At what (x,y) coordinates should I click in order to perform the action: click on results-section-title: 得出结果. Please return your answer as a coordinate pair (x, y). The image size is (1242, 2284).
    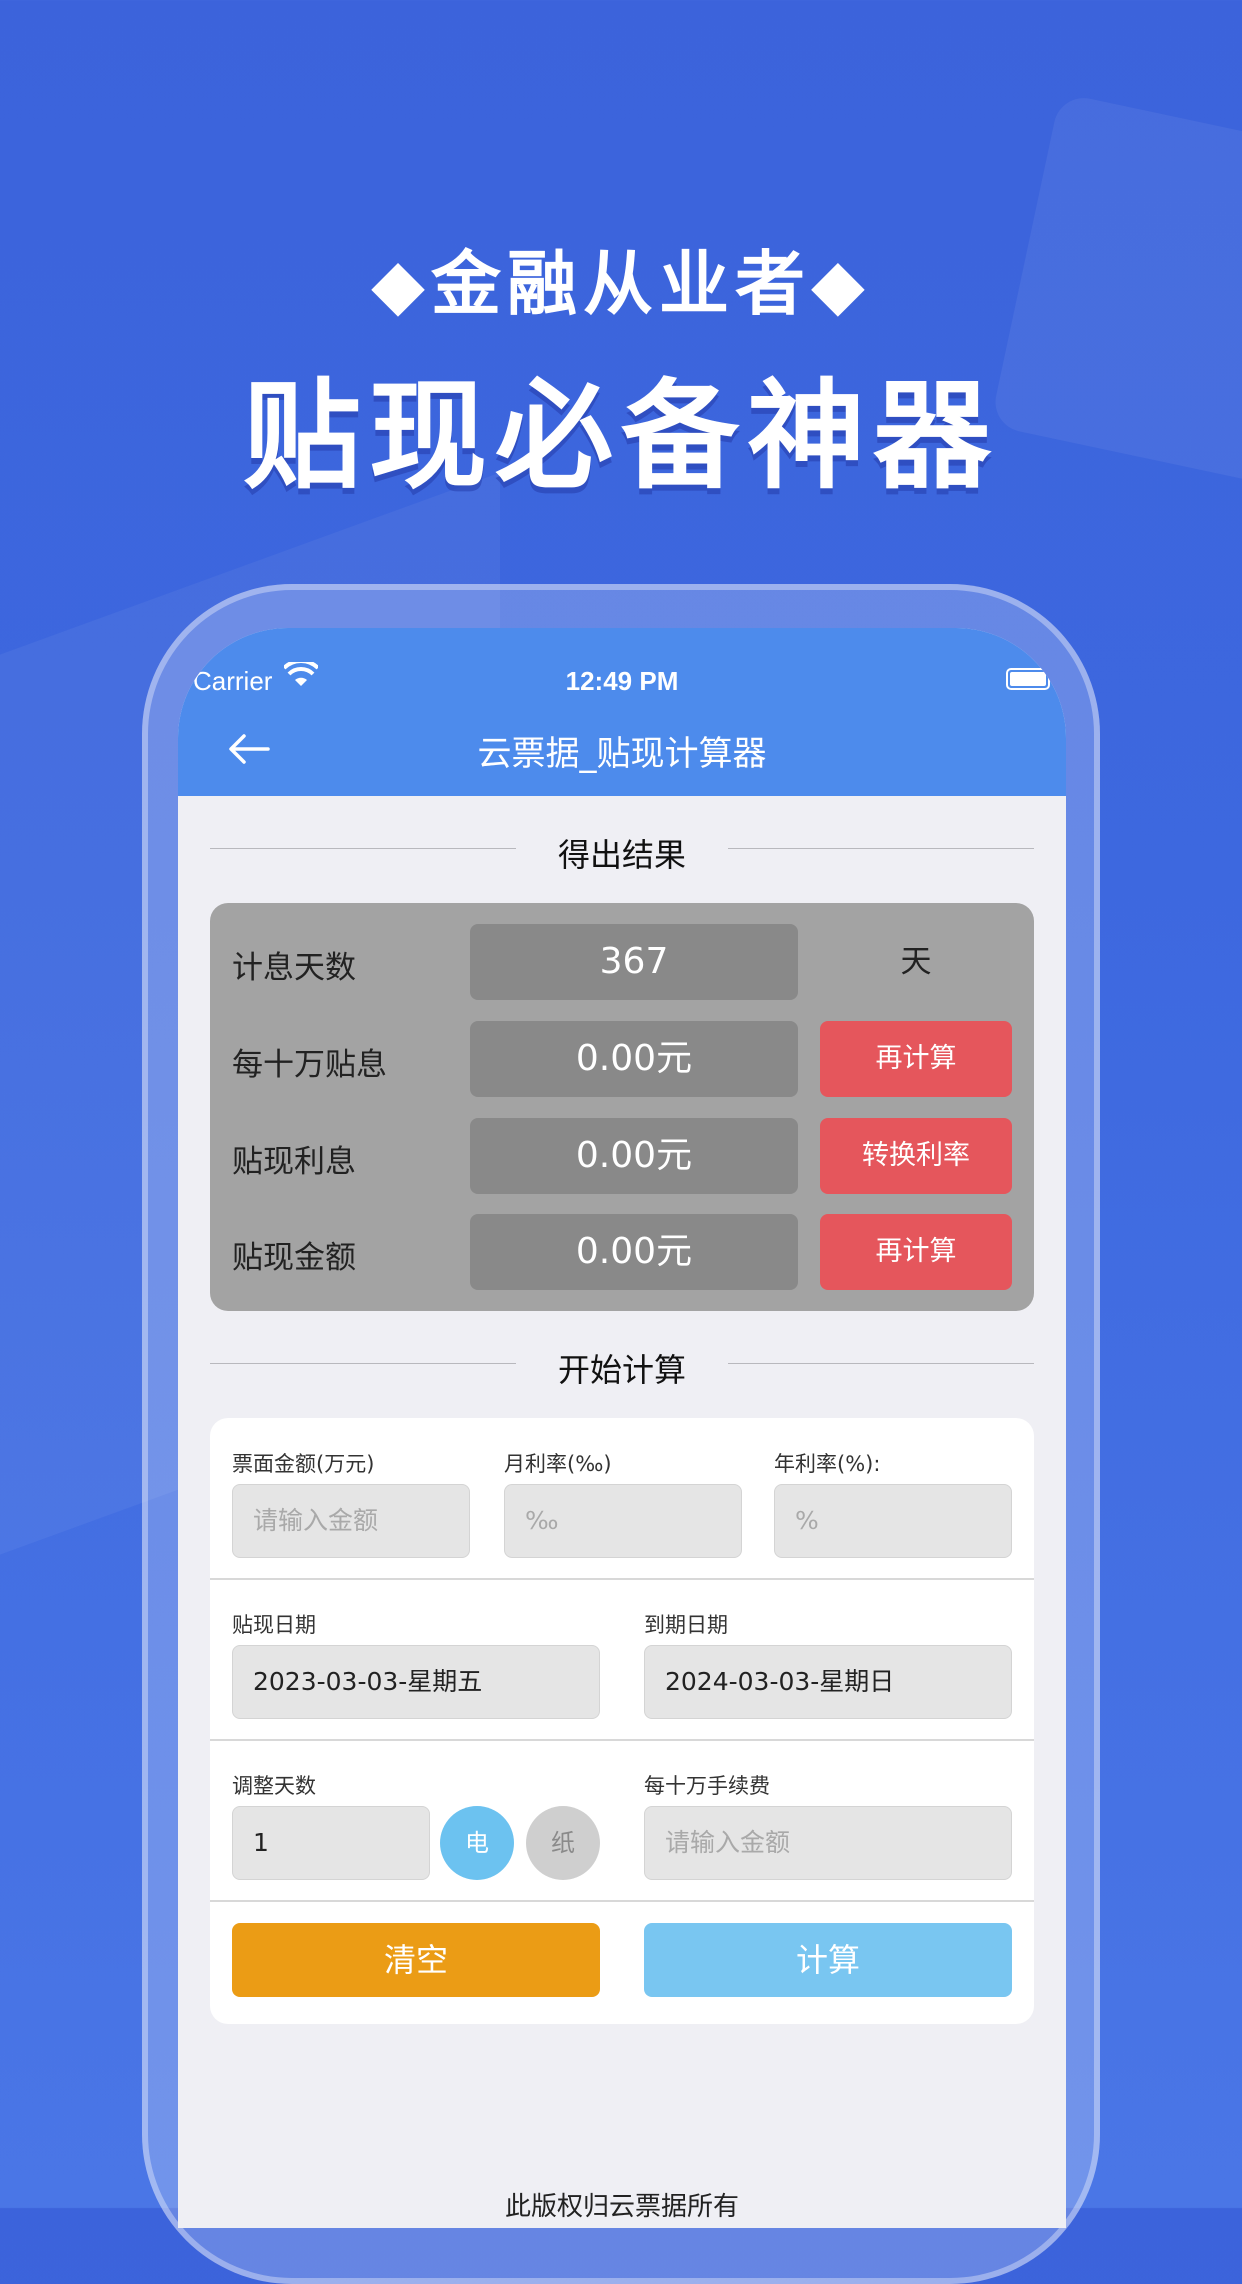
    Looking at the image, I should click on (621, 855).